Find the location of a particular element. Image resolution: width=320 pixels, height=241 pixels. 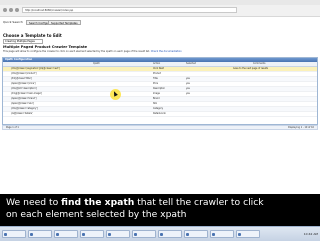

cell-comment: Goes to the next page of results is located at coordinates (251, 68).